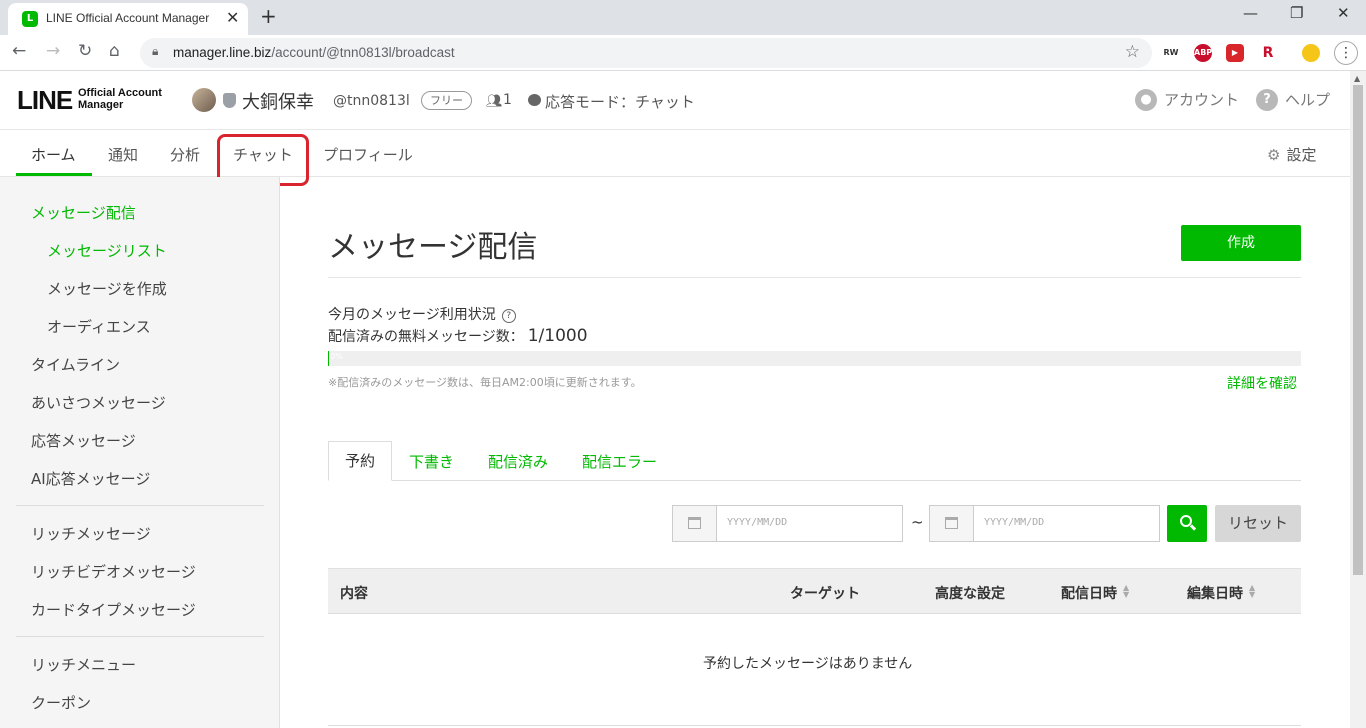 This screenshot has width=1366, height=728. Describe the element at coordinates (30, 19) in the screenshot. I see `line-favicon-icon: L` at that location.